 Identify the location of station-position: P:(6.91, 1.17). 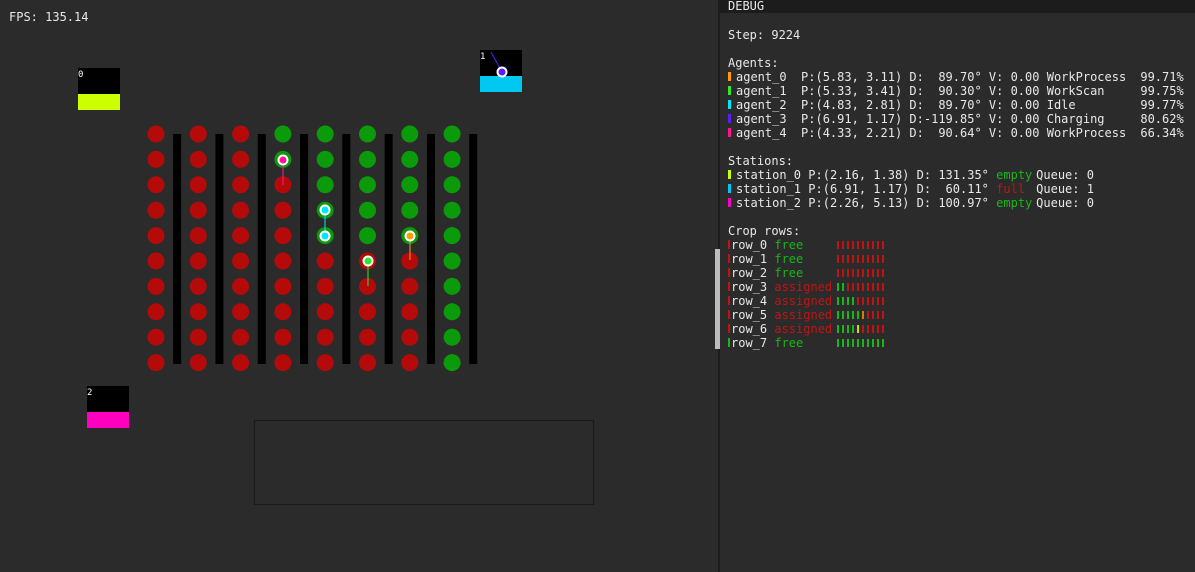
(859, 189).